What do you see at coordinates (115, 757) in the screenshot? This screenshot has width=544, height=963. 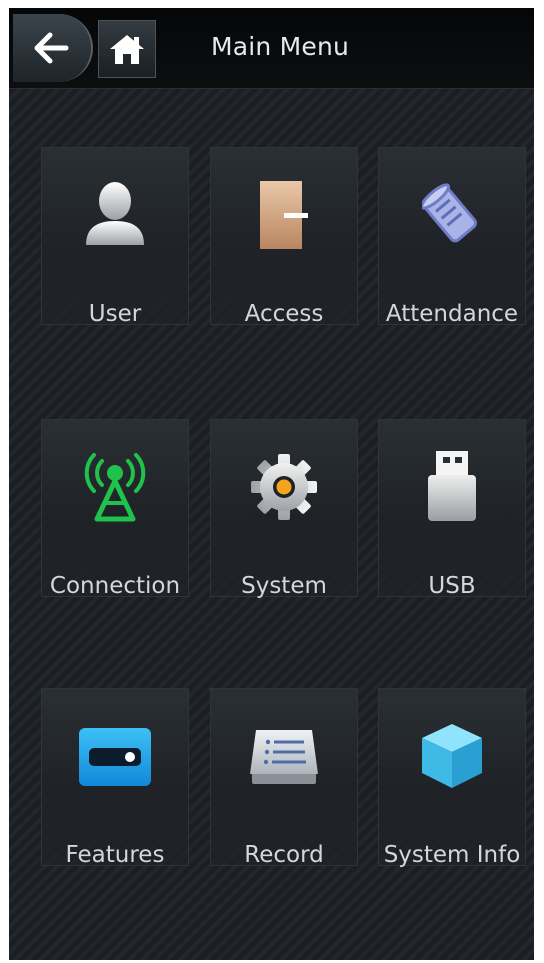 I see `toggle-card-icon` at bounding box center [115, 757].